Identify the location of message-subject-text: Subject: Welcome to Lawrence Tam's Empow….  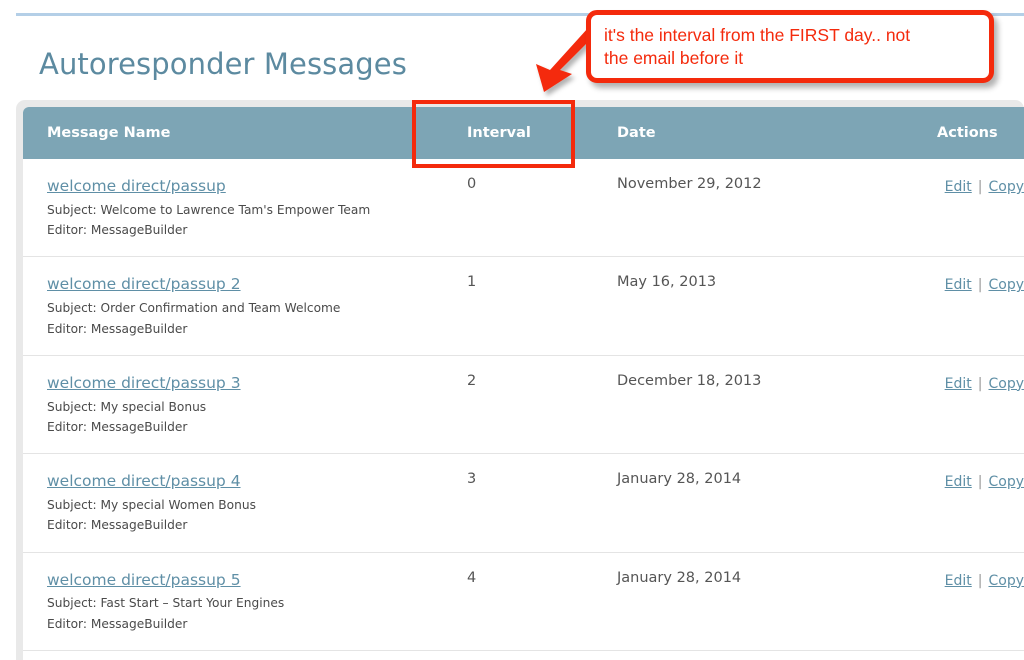
(209, 209).